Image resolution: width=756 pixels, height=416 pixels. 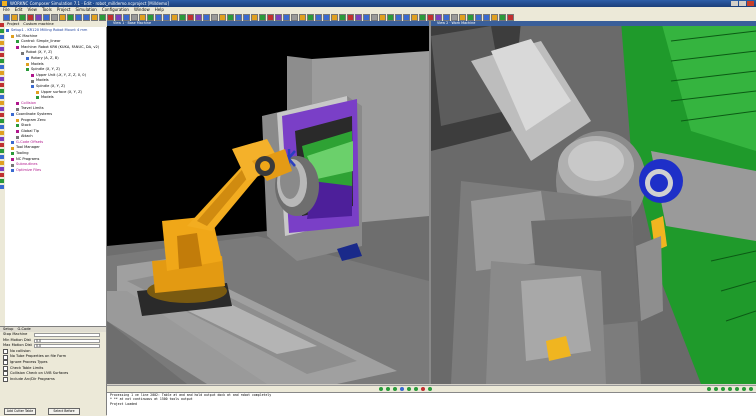 I want to click on add-cutter-button: Add Cutter Table, so click(x=20, y=411).